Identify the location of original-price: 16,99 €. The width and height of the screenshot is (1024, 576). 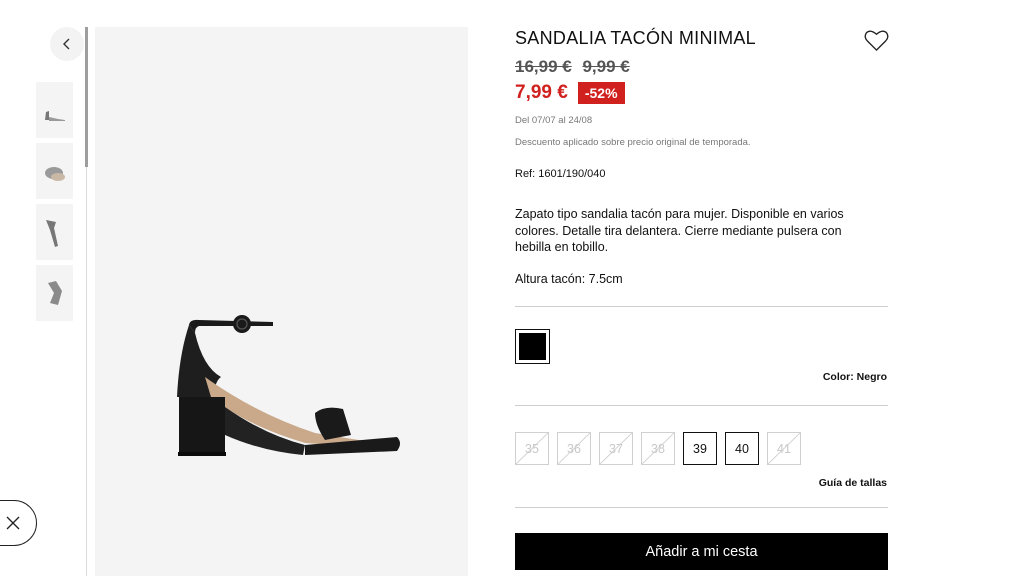
(543, 66).